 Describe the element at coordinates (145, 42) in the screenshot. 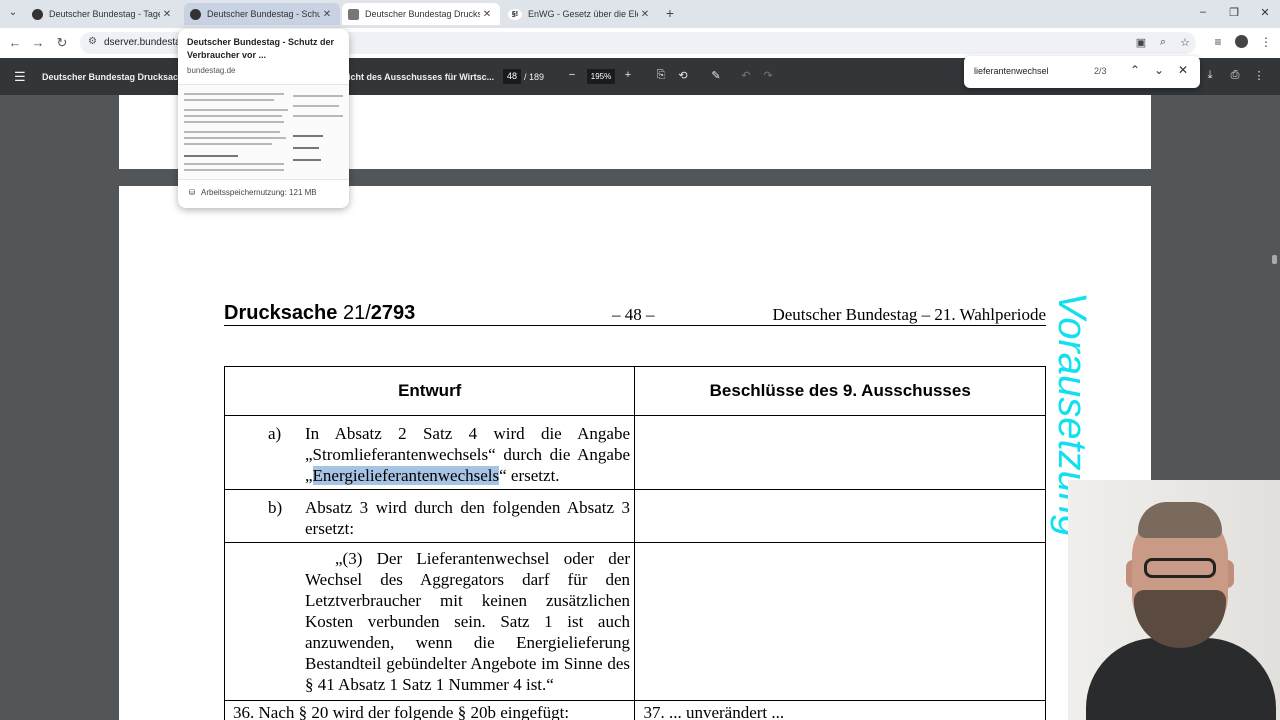

I see `url-text: dserver.bundestag` at that location.